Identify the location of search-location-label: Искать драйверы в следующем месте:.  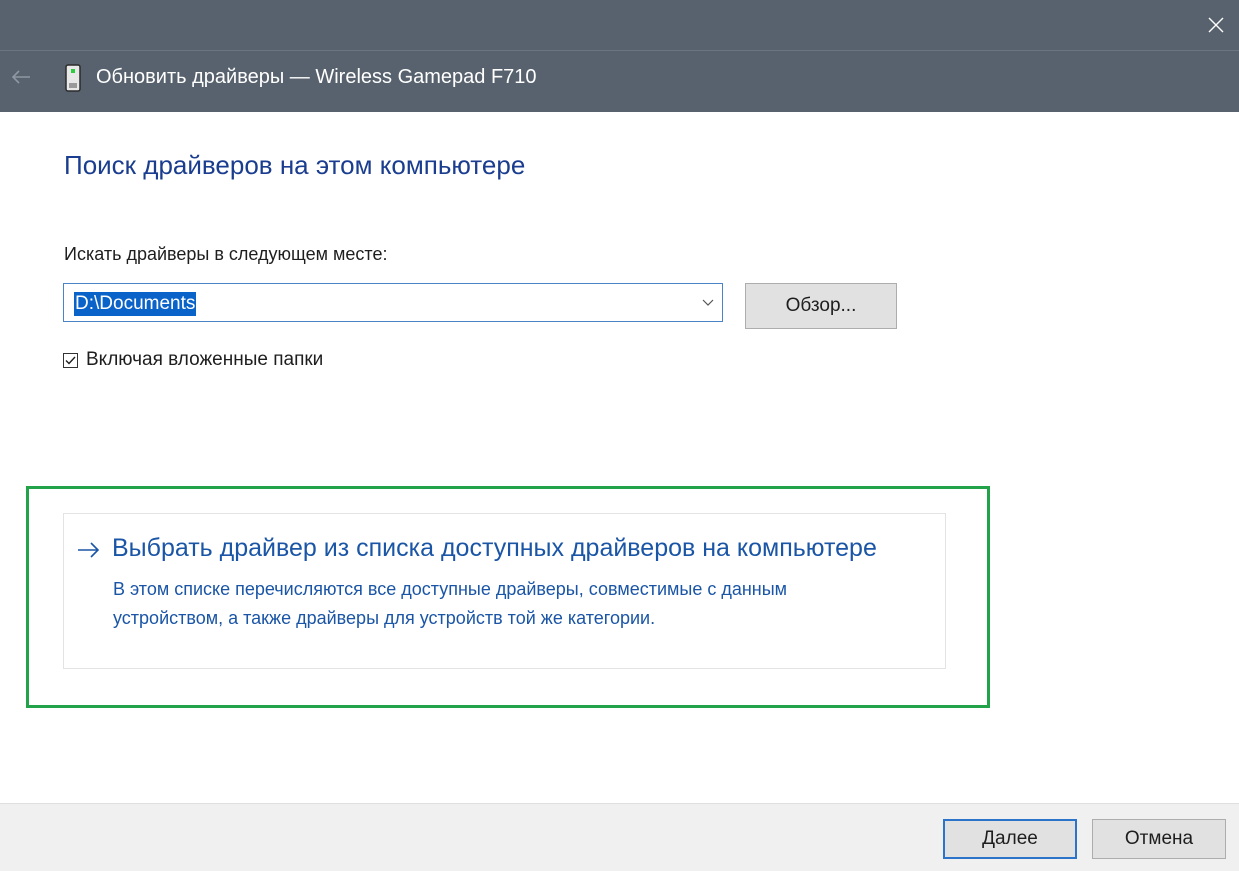
(226, 254).